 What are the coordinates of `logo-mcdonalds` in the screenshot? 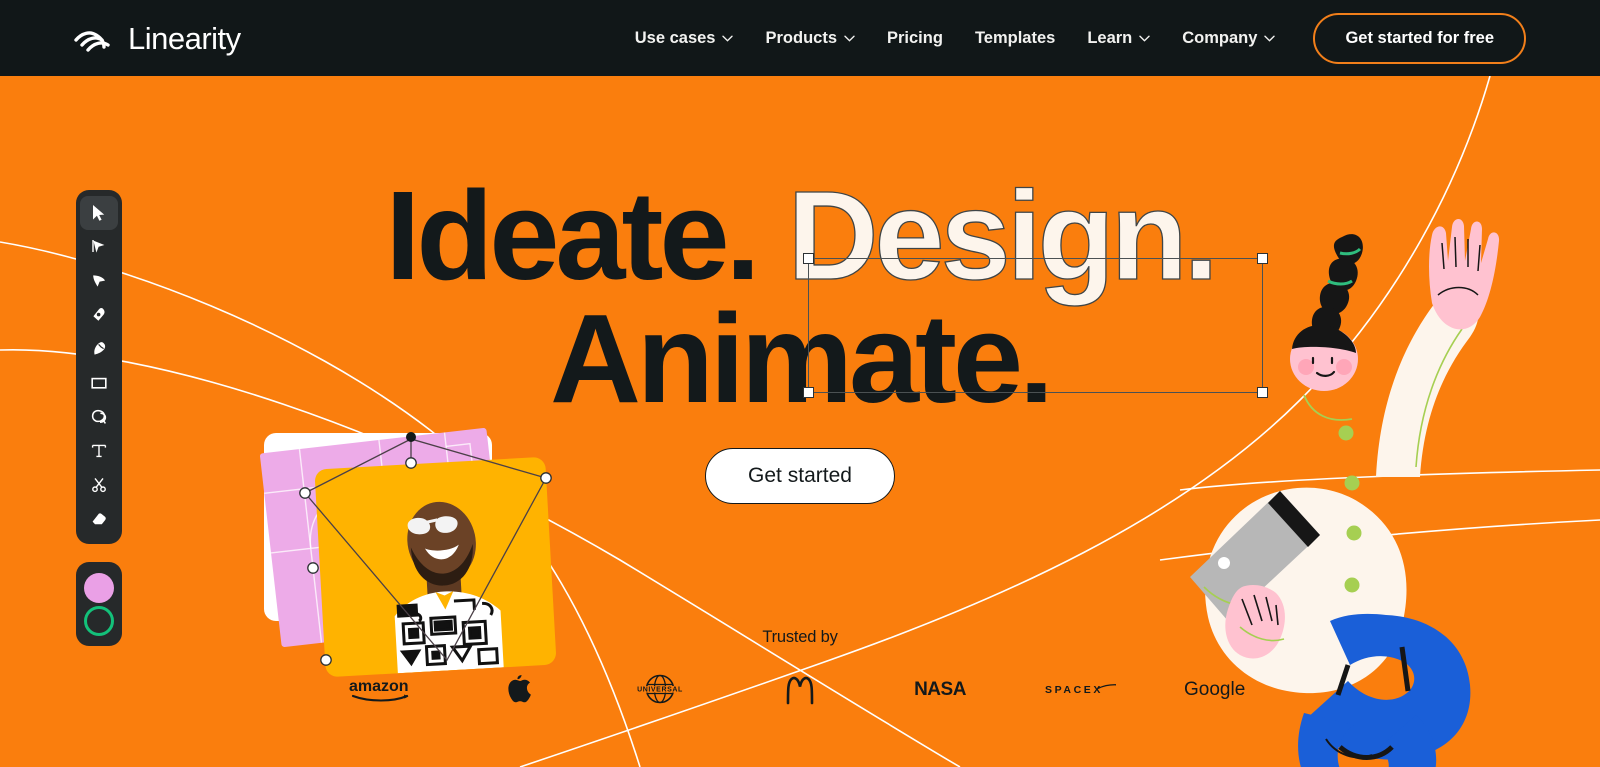 It's located at (800, 689).